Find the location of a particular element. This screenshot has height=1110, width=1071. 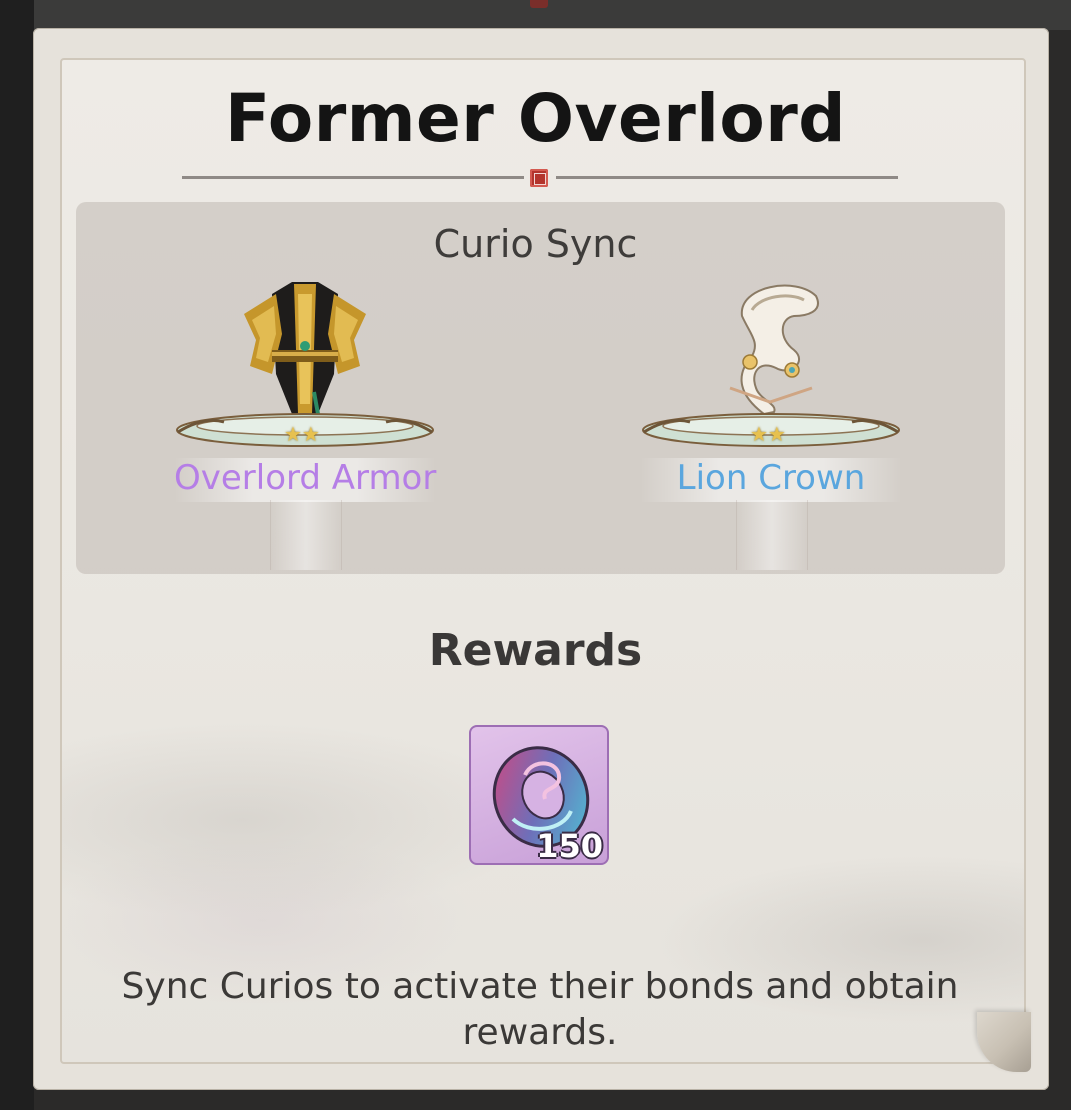

rewards-heading: Rewards is located at coordinates (535, 650).